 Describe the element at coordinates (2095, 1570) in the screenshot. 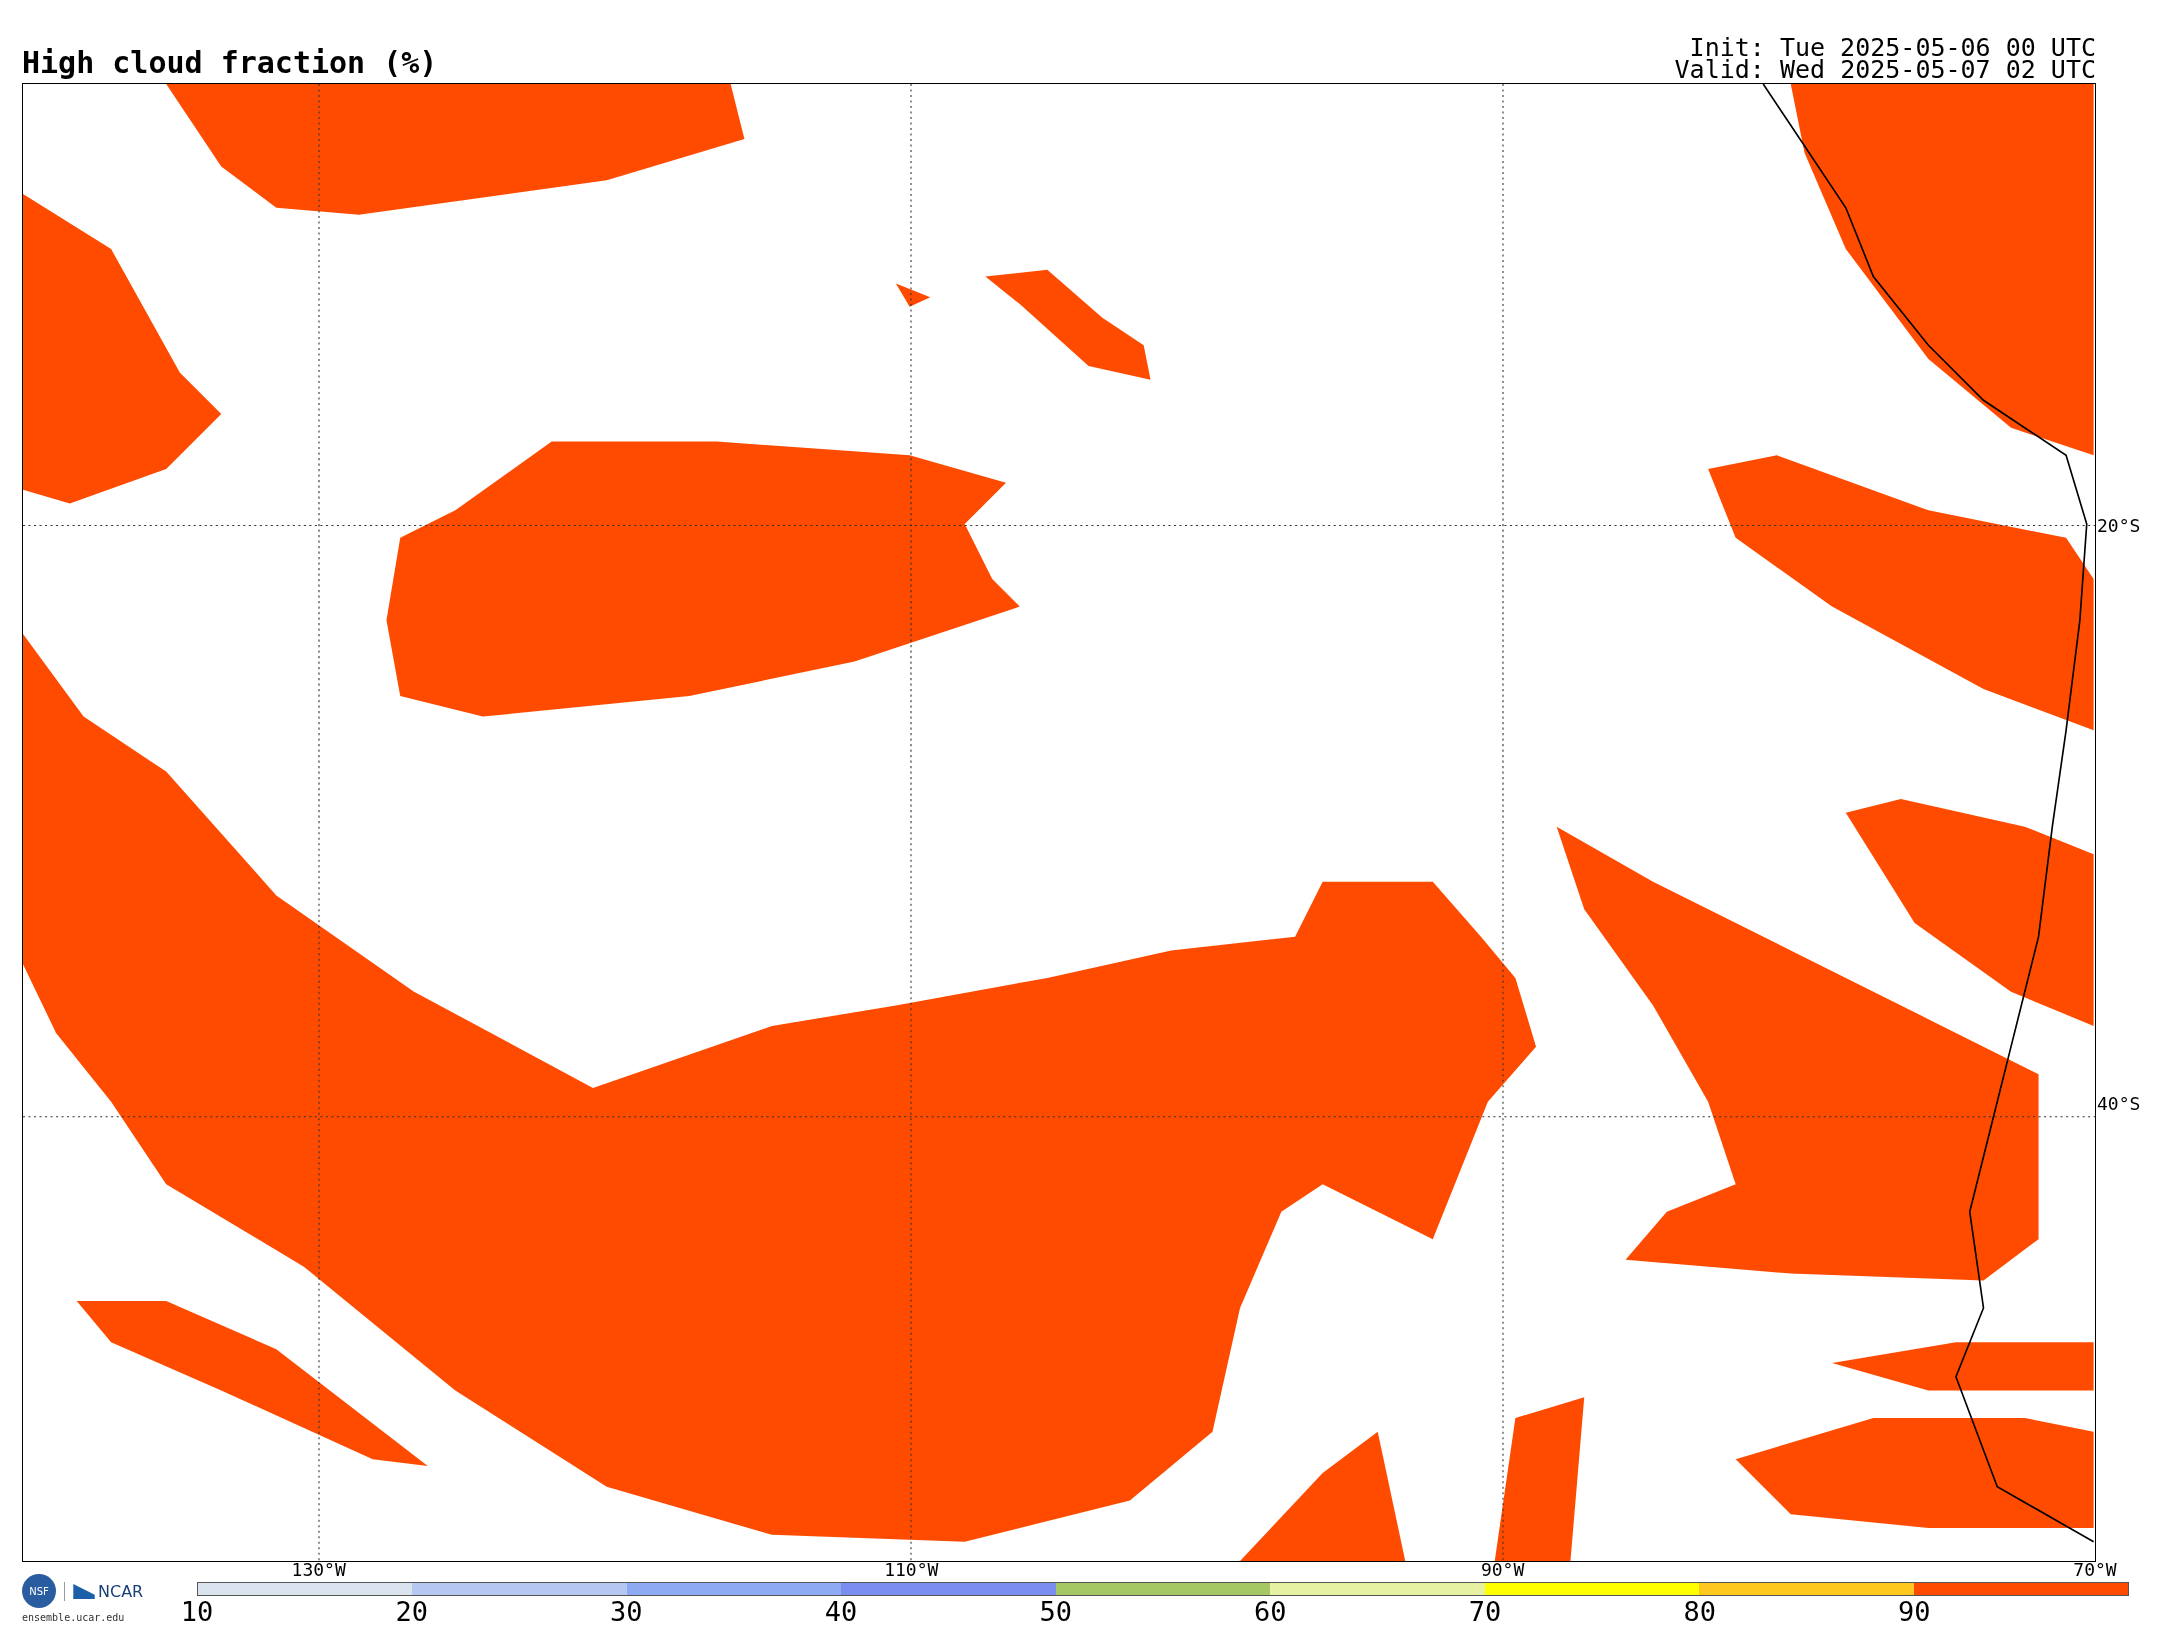

I see `longitude-label: 70°W` at that location.